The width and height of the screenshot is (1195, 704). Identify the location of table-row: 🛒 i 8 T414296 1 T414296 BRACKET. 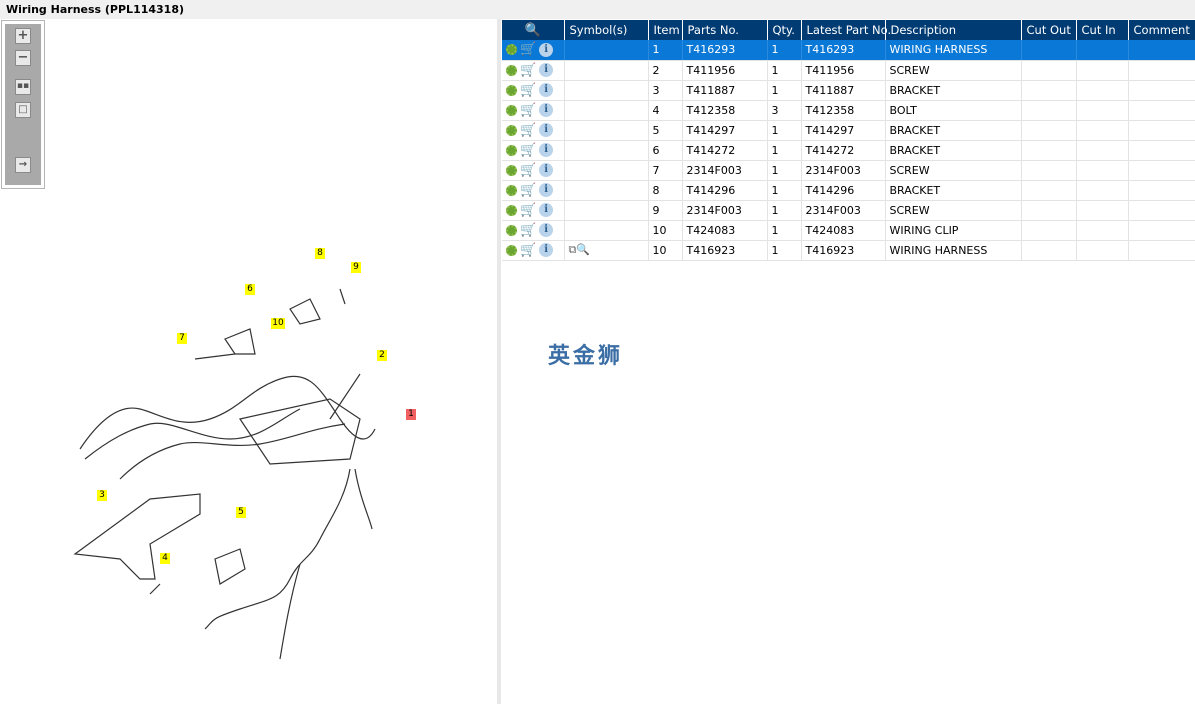
(848, 190).